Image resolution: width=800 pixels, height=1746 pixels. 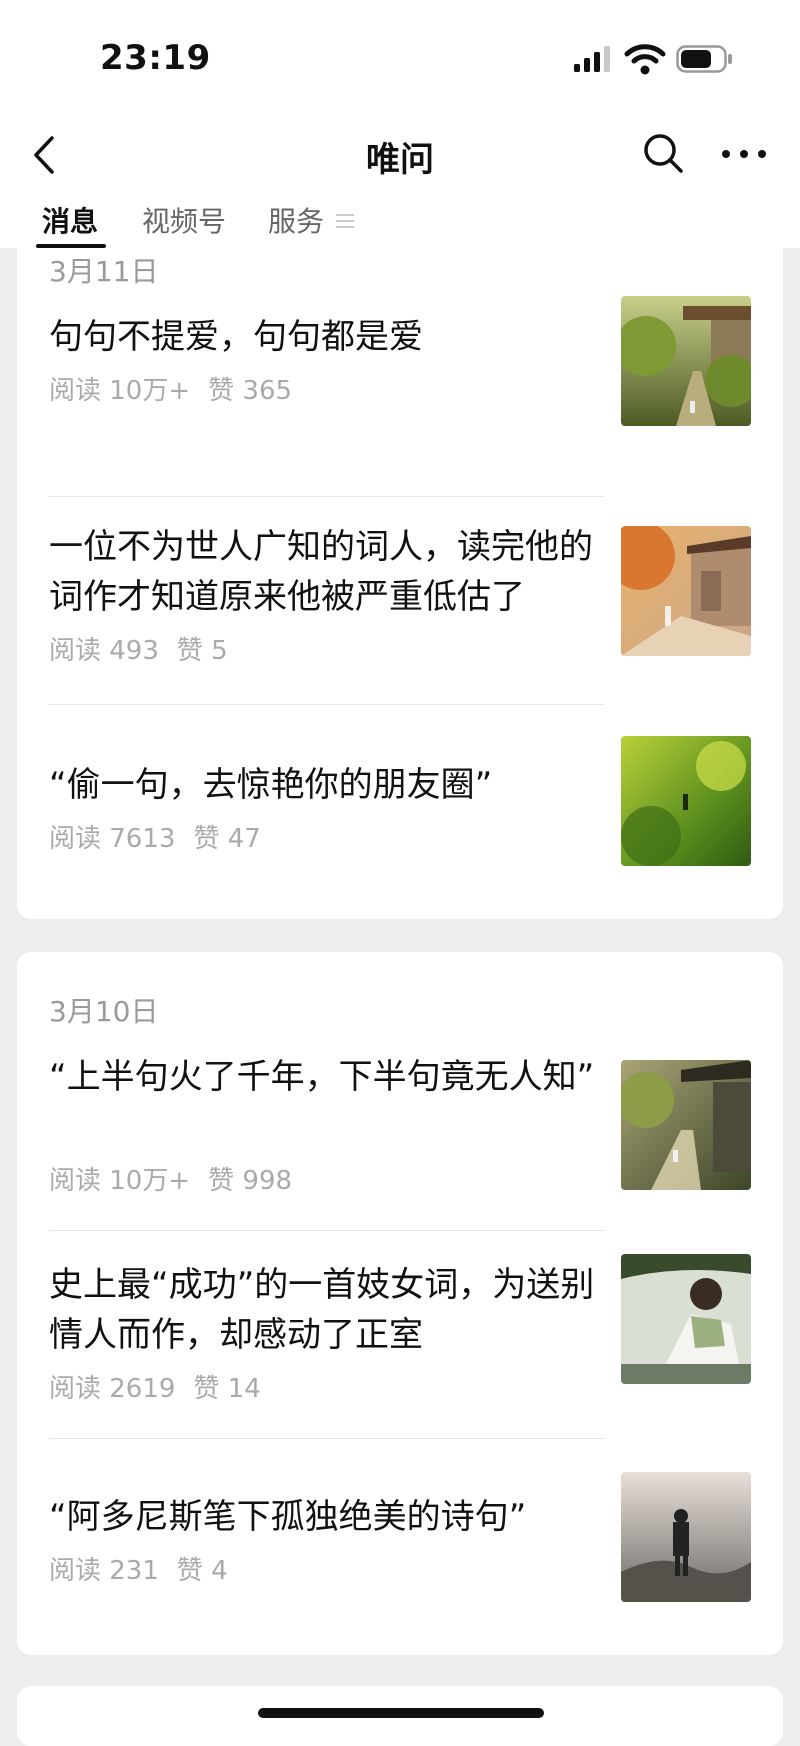 What do you see at coordinates (227, 839) in the screenshot?
I see `like-count: 赞 47` at bounding box center [227, 839].